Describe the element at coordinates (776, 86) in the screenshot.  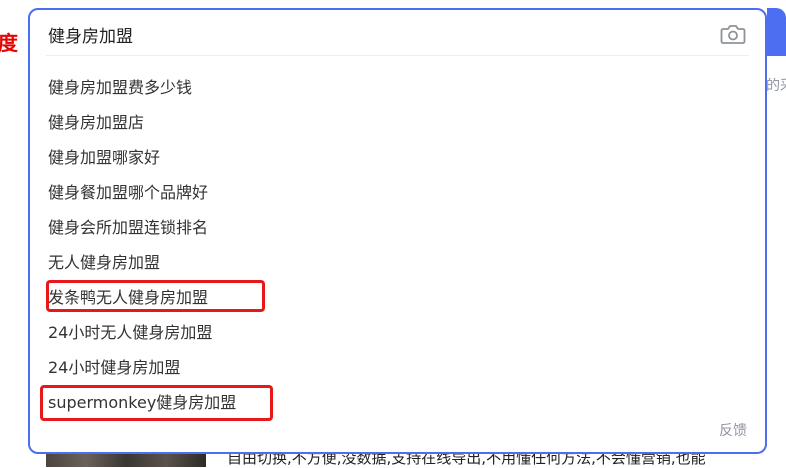
I see `background-text-fragment: 的采` at that location.